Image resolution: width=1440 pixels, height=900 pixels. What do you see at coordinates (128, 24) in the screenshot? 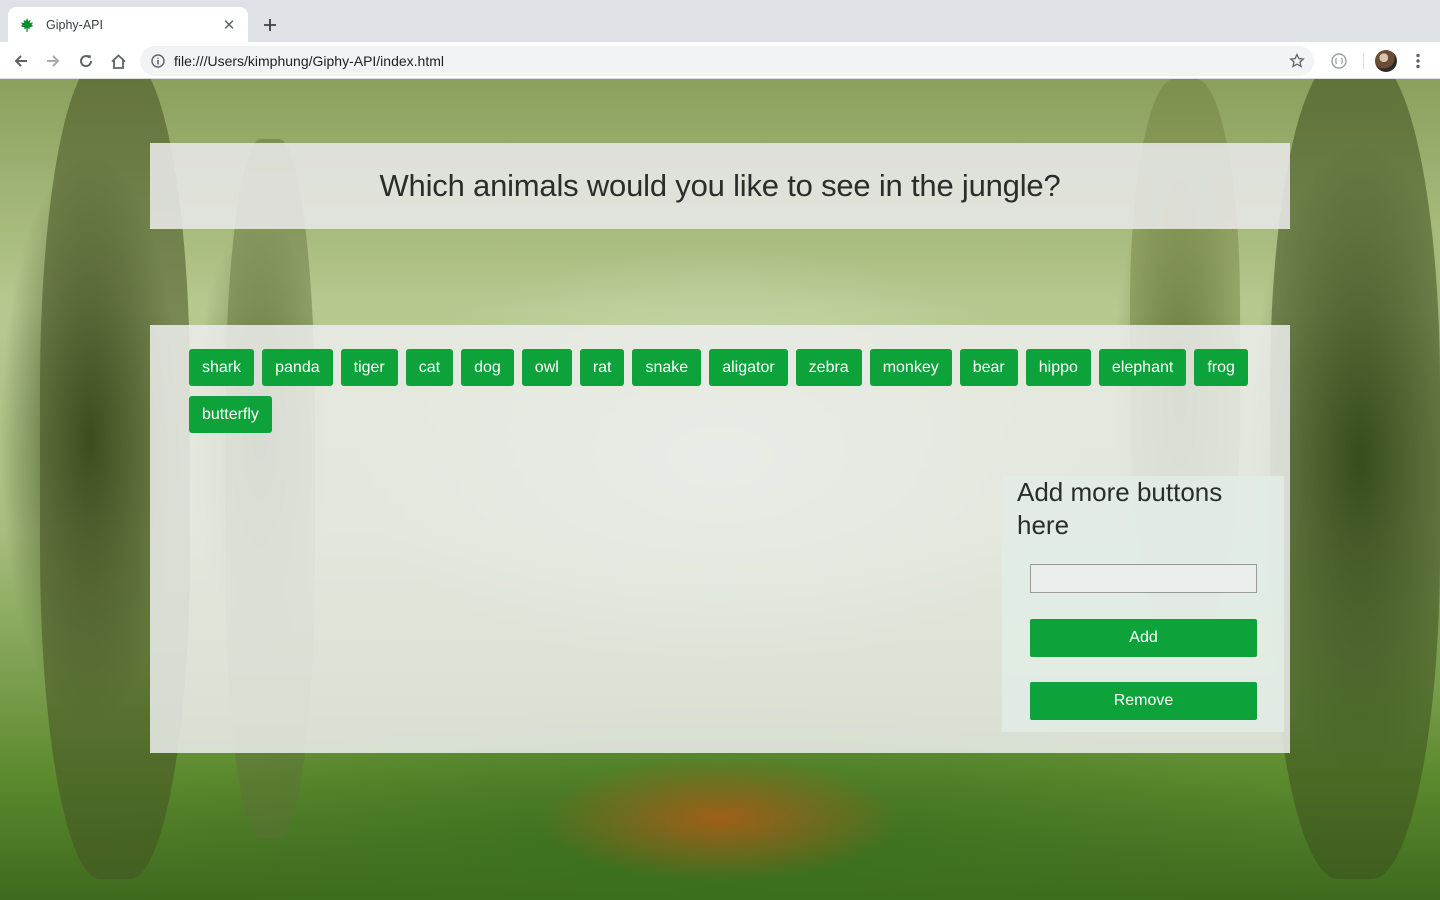
I see `browser-tab: Giphy-API ✕` at bounding box center [128, 24].